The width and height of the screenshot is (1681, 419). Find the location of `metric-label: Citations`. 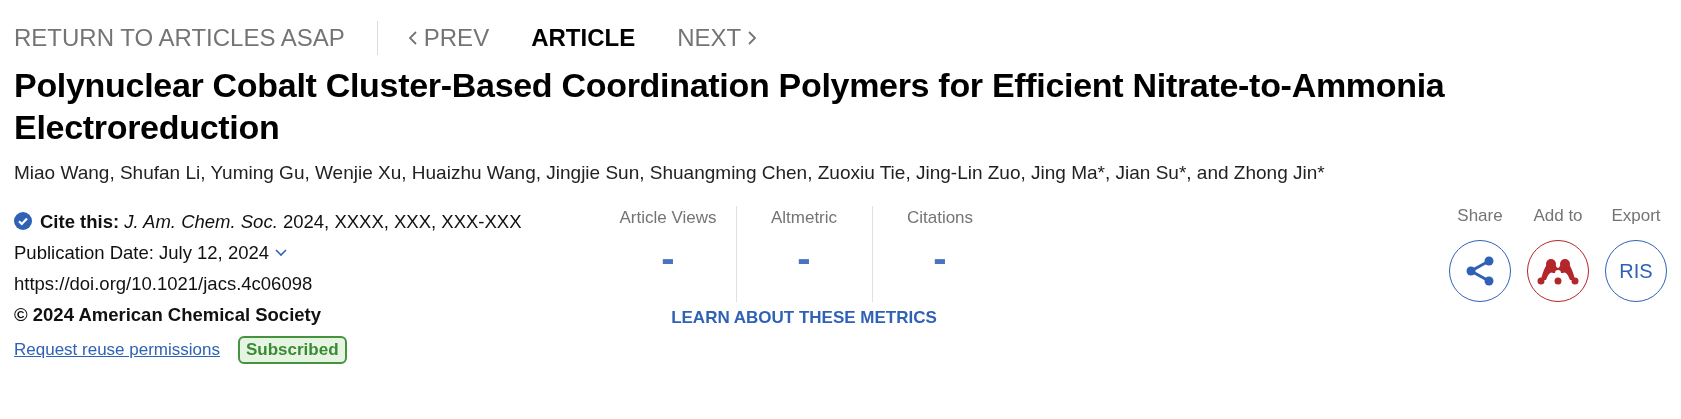

metric-label: Citations is located at coordinates (940, 218).